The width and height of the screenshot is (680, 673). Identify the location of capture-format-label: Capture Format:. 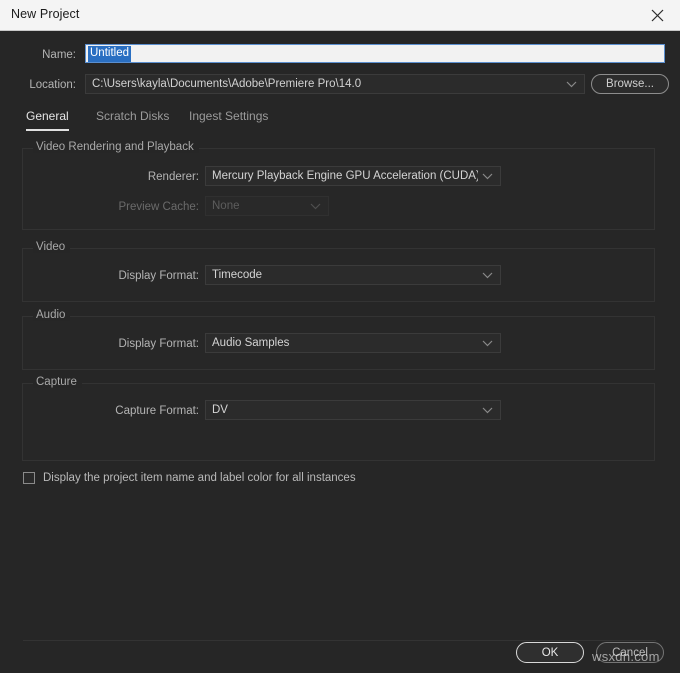
(157, 411).